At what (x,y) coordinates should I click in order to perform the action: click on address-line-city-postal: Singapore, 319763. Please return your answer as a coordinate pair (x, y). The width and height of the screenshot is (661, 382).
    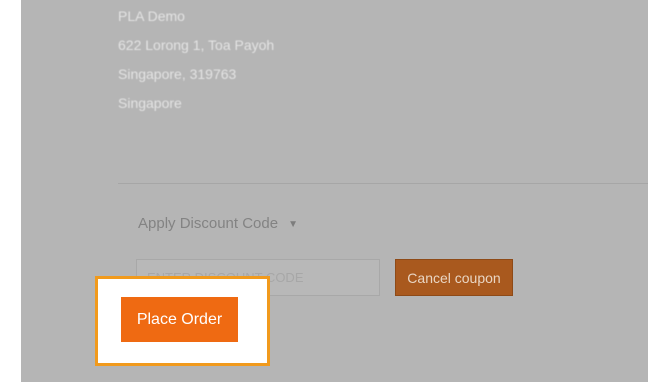
    Looking at the image, I should click on (177, 74).